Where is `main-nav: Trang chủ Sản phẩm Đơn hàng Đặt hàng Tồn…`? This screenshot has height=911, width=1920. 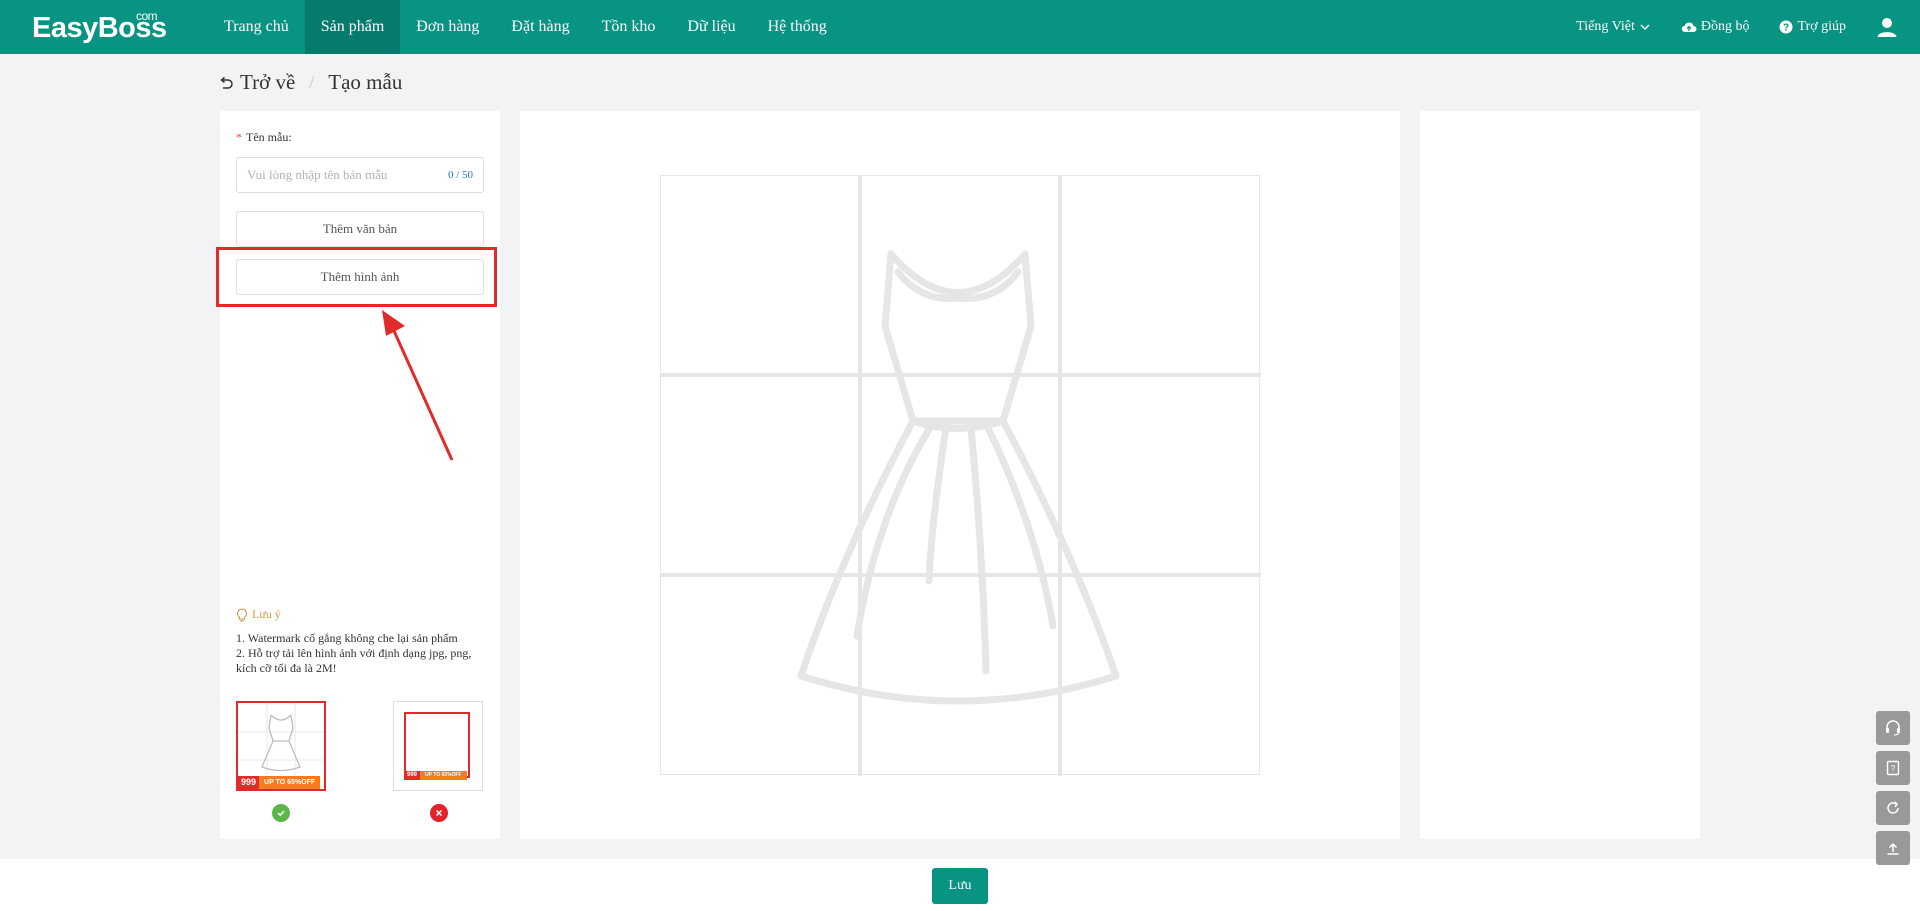 main-nav: Trang chủ Sản phẩm Đơn hàng Đặt hàng Tồn… is located at coordinates (525, 27).